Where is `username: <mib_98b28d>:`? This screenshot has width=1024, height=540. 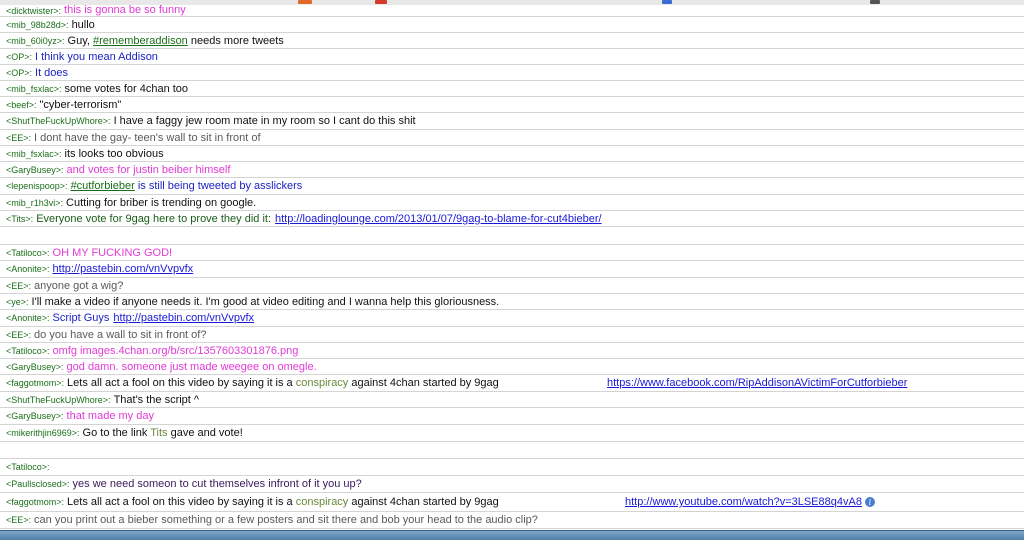
username: <mib_98b28d>: is located at coordinates (37, 25).